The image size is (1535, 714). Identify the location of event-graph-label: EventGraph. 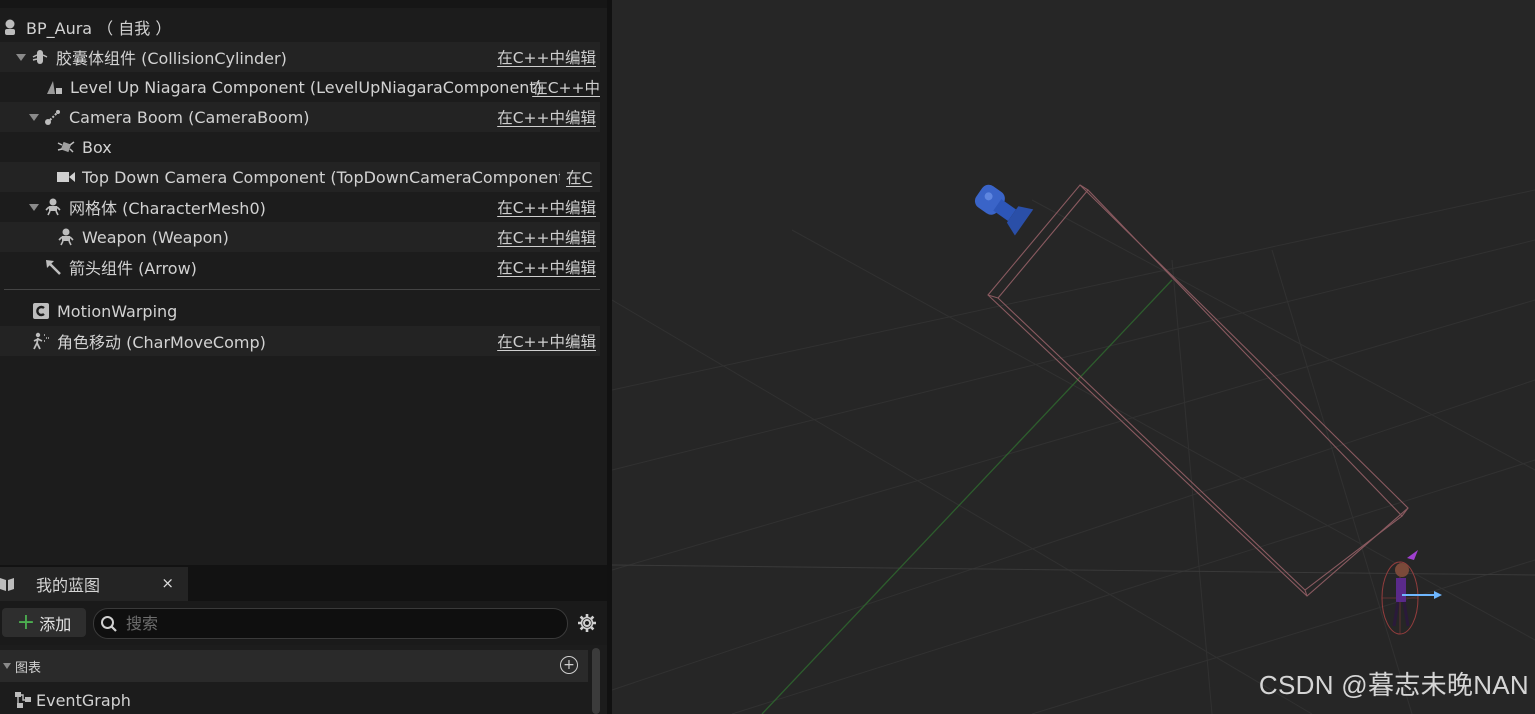
(83, 700).